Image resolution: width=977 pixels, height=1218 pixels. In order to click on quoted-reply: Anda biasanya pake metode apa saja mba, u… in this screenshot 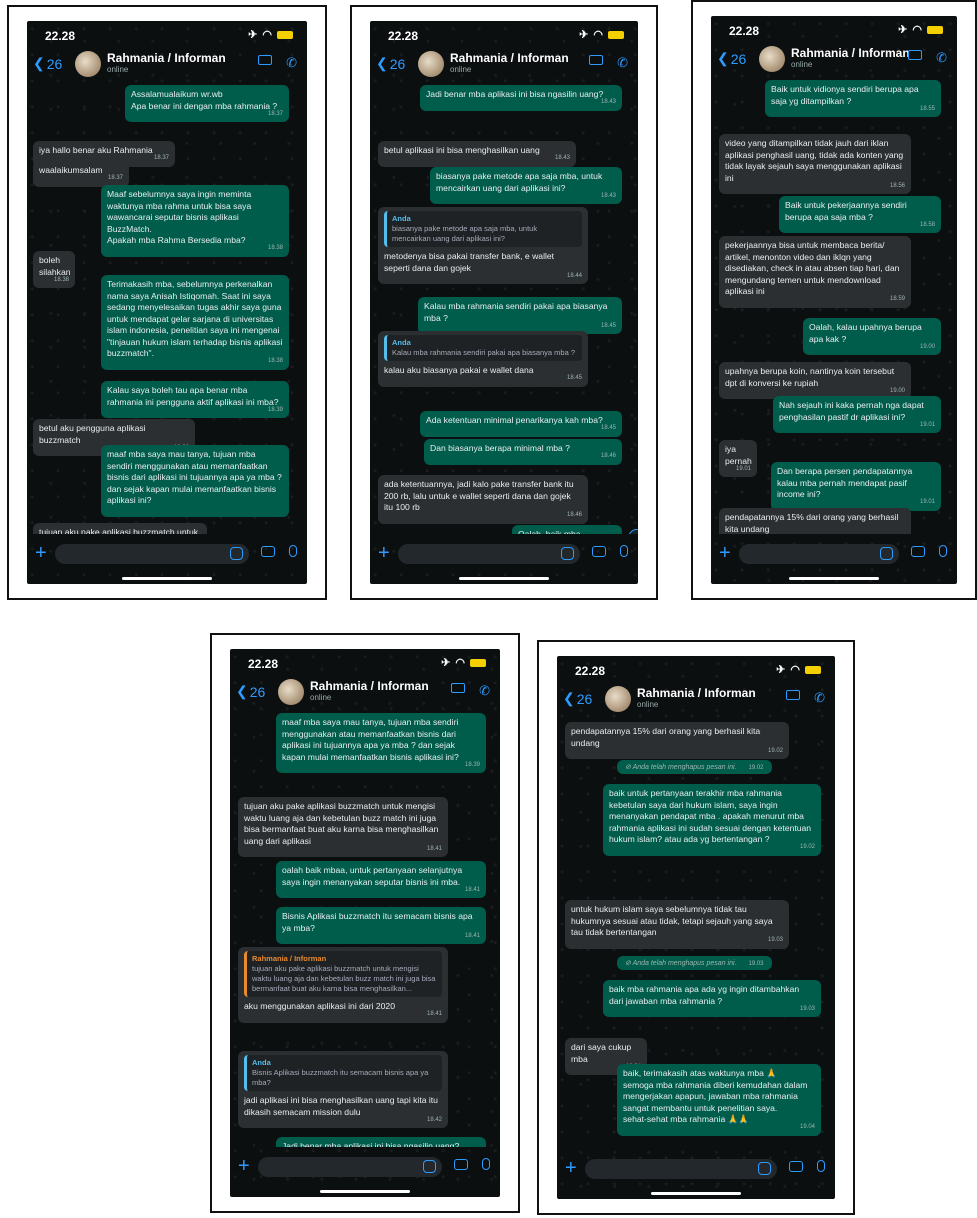, I will do `click(483, 229)`.